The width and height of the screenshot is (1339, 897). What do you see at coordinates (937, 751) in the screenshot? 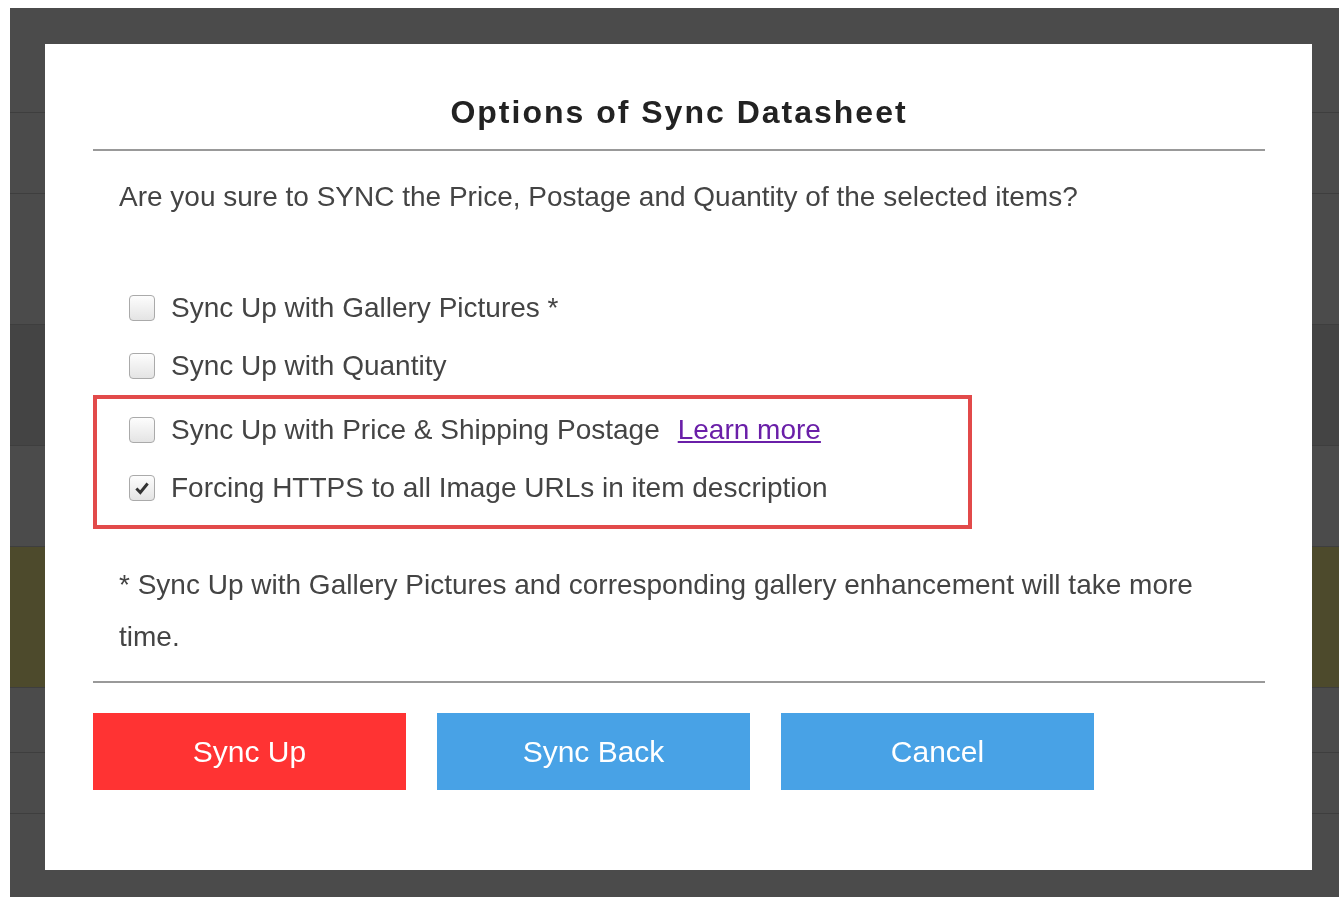
I see `dialog-button: Cancel` at bounding box center [937, 751].